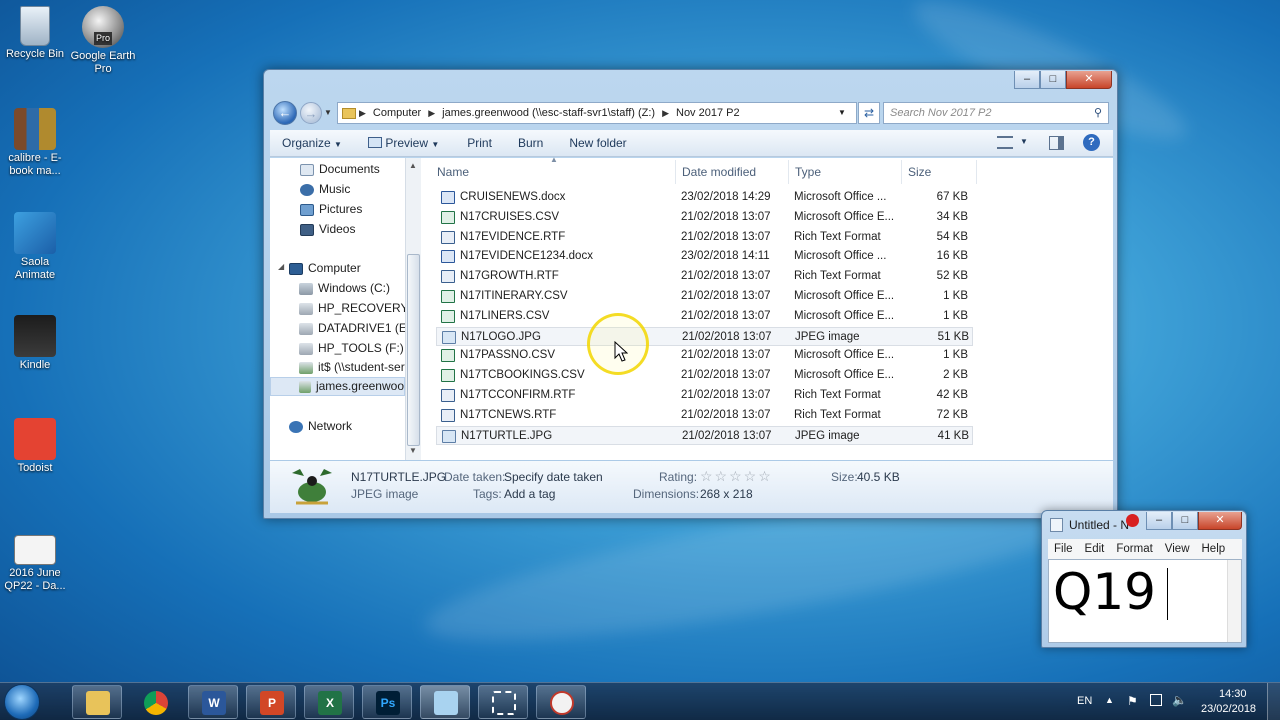  Describe the element at coordinates (310, 143) in the screenshot. I see `organize-button: Organize ▼` at that location.